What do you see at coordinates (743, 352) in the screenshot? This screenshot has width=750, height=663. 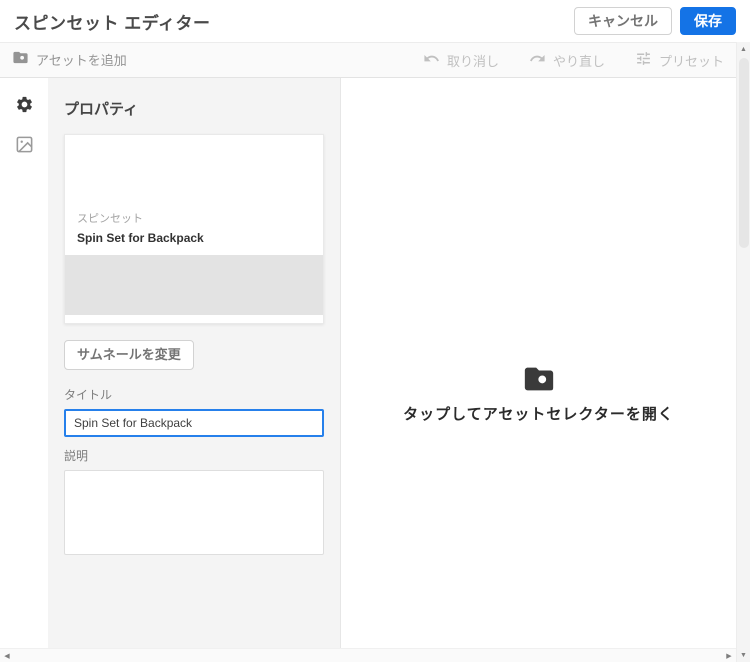 I see `vertical-scrollbar: ▲ ▼` at bounding box center [743, 352].